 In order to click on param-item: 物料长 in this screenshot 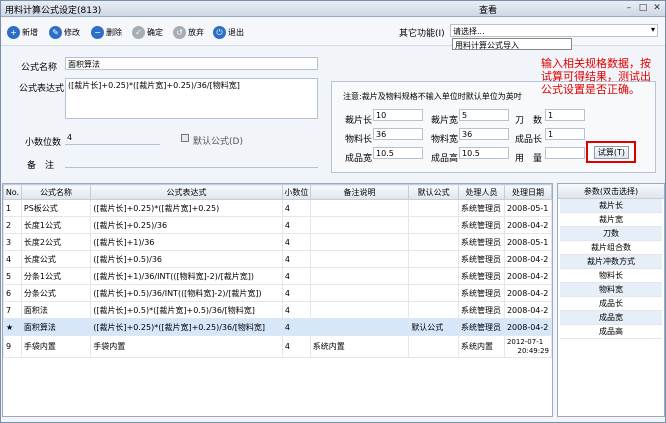, I will do `click(611, 276)`.